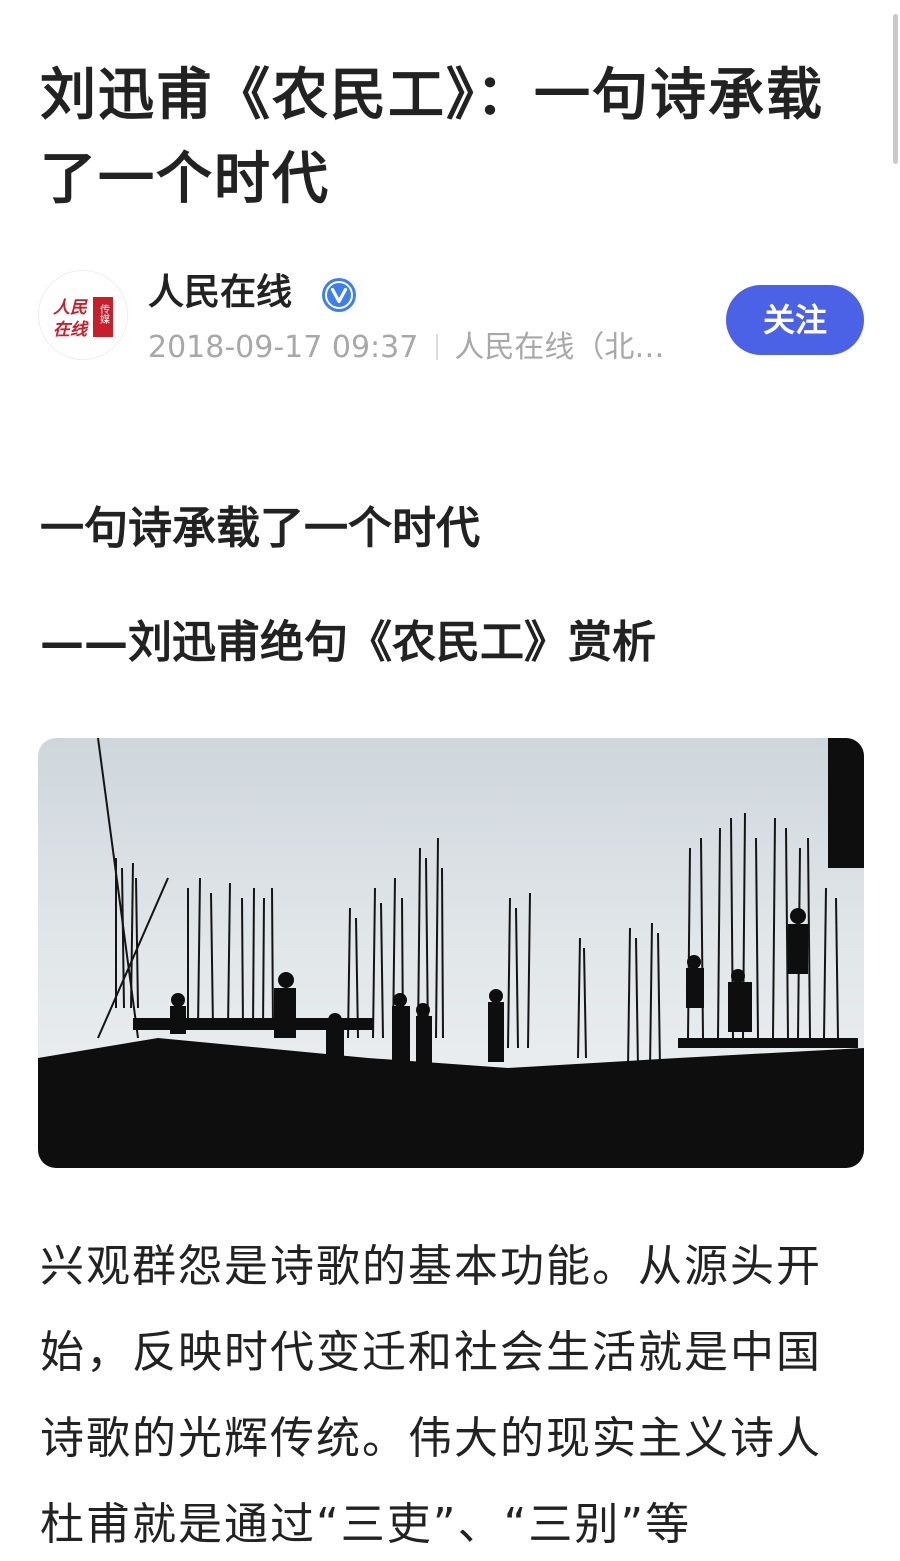  I want to click on meta-divider, so click(437, 346).